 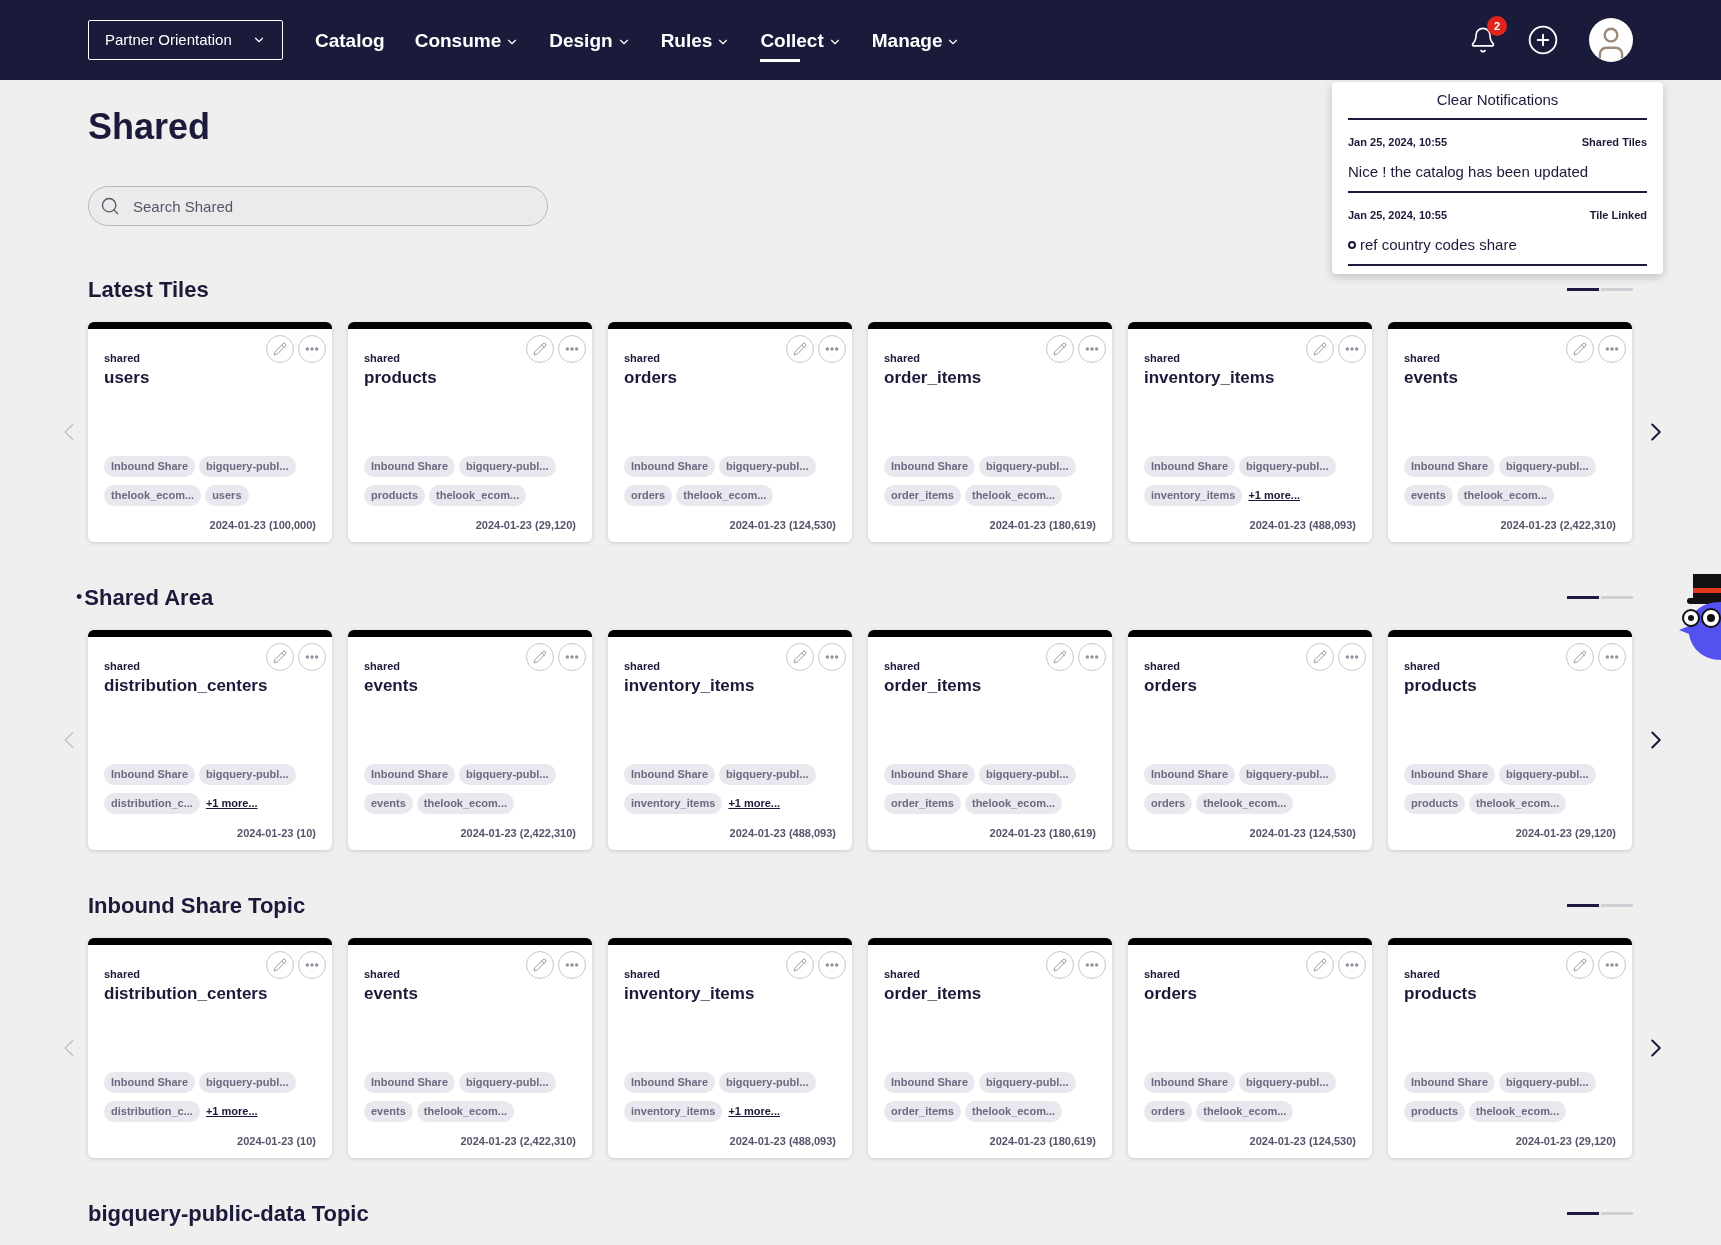 What do you see at coordinates (1543, 40) in the screenshot?
I see `add-icon` at bounding box center [1543, 40].